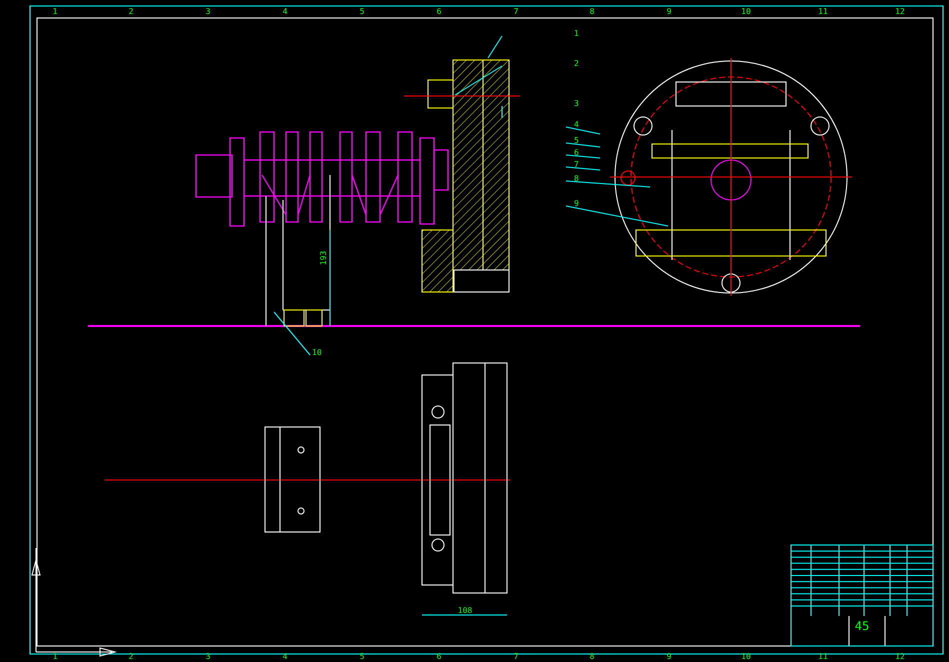 Image resolution: width=949 pixels, height=662 pixels. What do you see at coordinates (576, 124) in the screenshot?
I see `part-number: 4` at bounding box center [576, 124].